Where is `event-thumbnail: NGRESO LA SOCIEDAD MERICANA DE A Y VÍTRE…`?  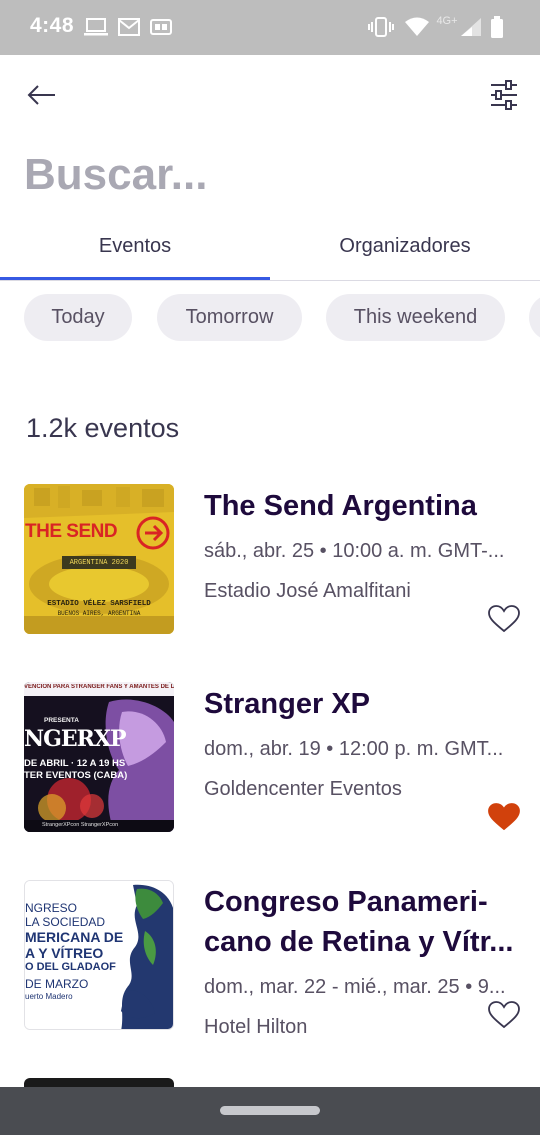
event-thumbnail: NGRESO LA SOCIEDAD MERICANA DE A Y VÍTRE… is located at coordinates (99, 955).